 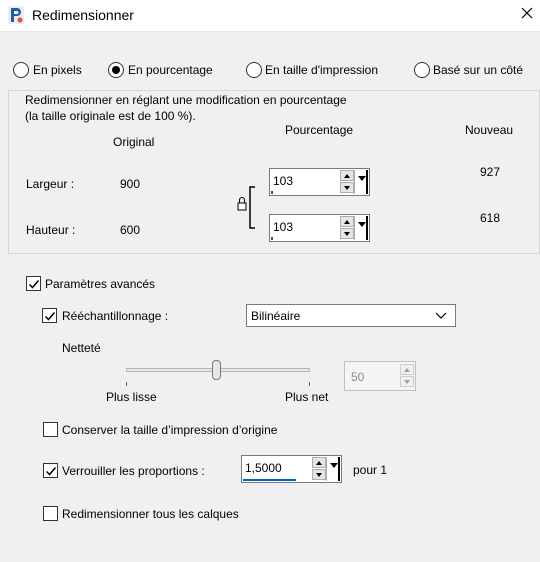 I want to click on radio-en-pixels-label: En pixels, so click(x=57, y=70).